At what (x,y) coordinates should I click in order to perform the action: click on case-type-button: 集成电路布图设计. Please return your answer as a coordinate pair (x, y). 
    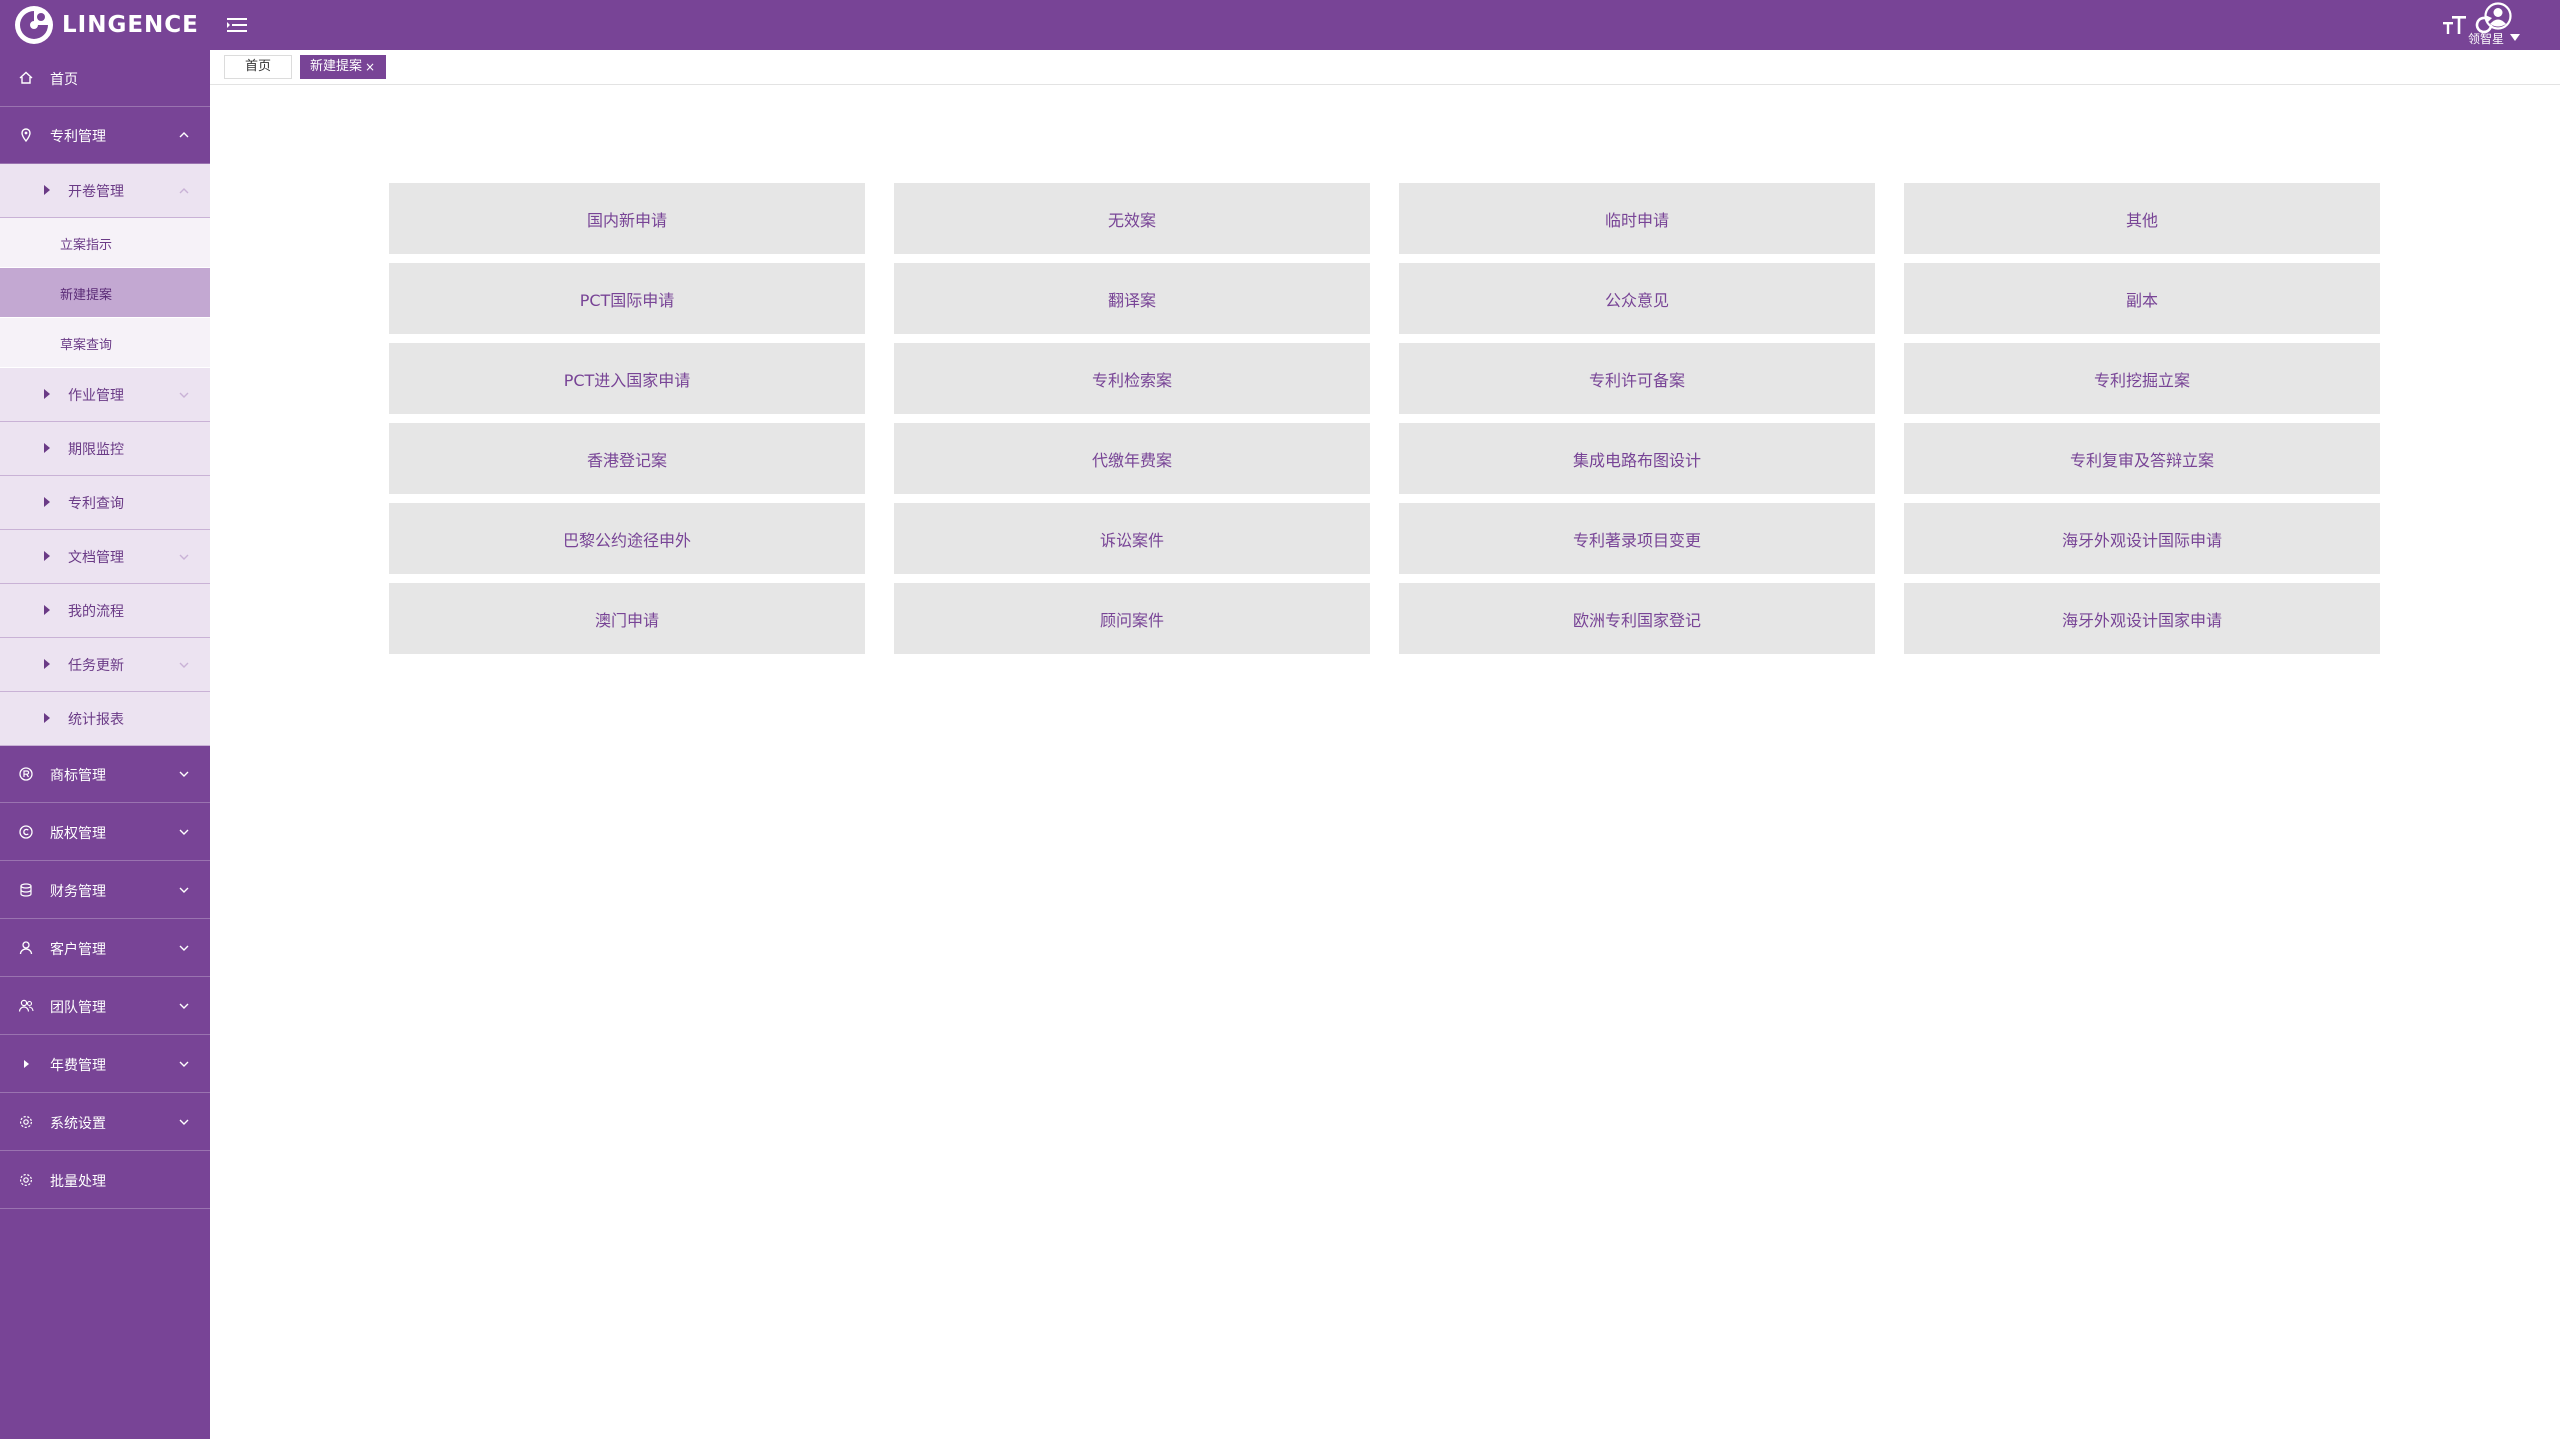
    Looking at the image, I should click on (1637, 458).